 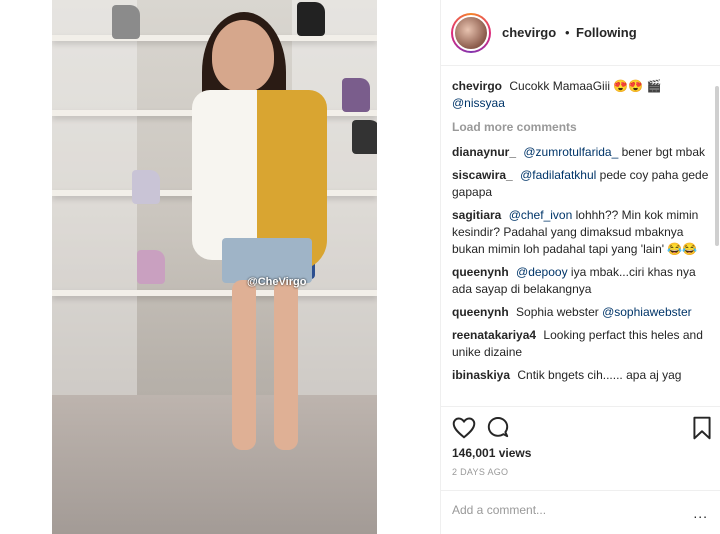 What do you see at coordinates (94, 197) in the screenshot?
I see `wall-panel` at bounding box center [94, 197].